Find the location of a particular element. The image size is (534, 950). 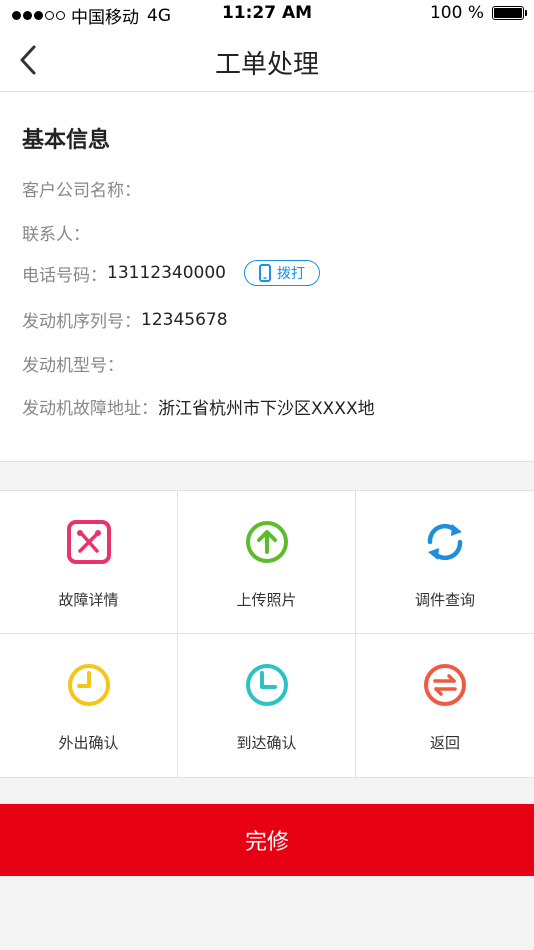

info-row-fault-address: 发动机故障地址： 浙江省杭州市下沙区XXXX地 is located at coordinates (198, 406).